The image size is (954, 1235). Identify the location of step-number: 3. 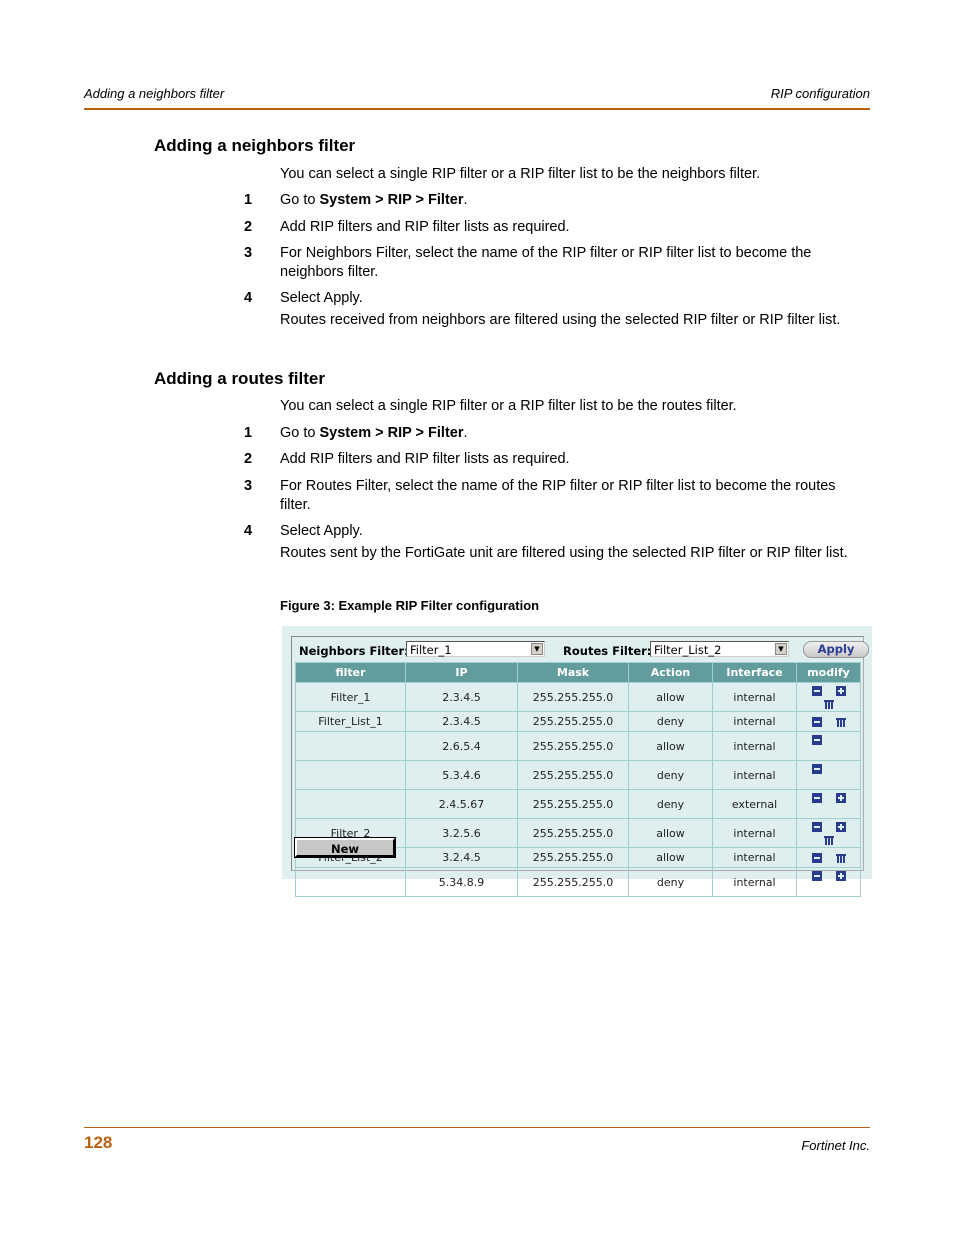
(248, 486).